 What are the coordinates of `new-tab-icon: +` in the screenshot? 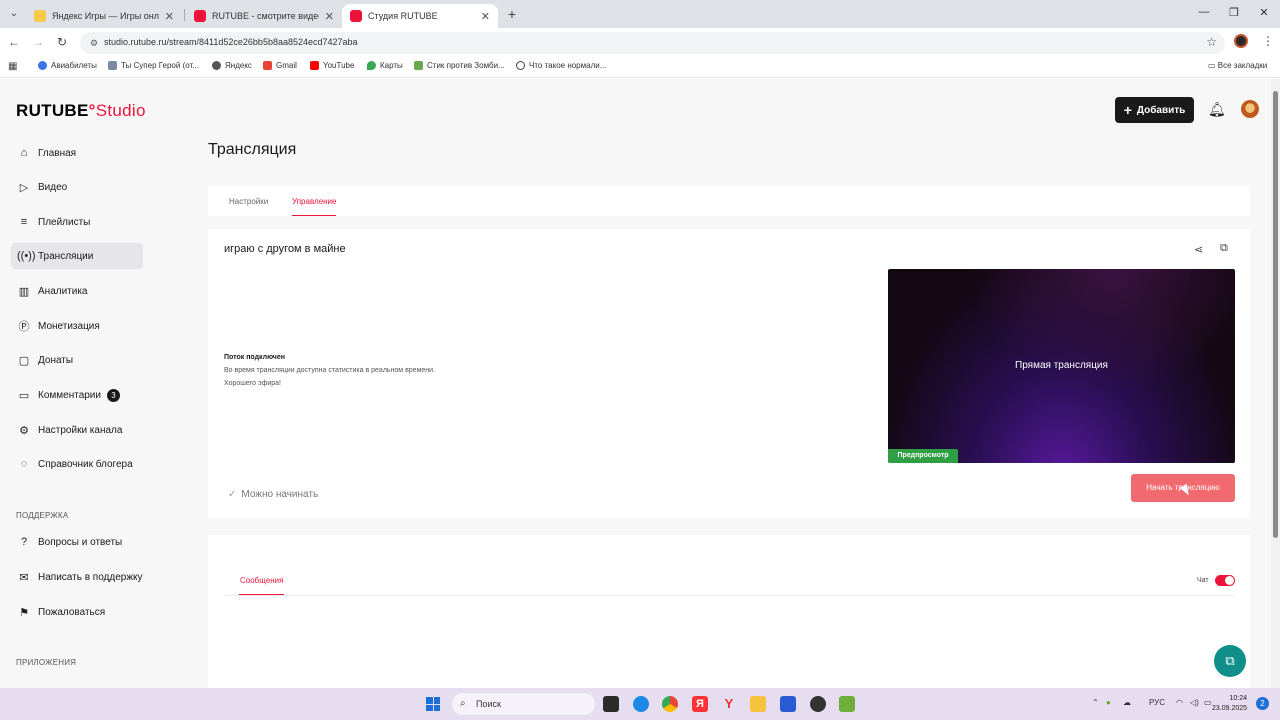 It's located at (512, 14).